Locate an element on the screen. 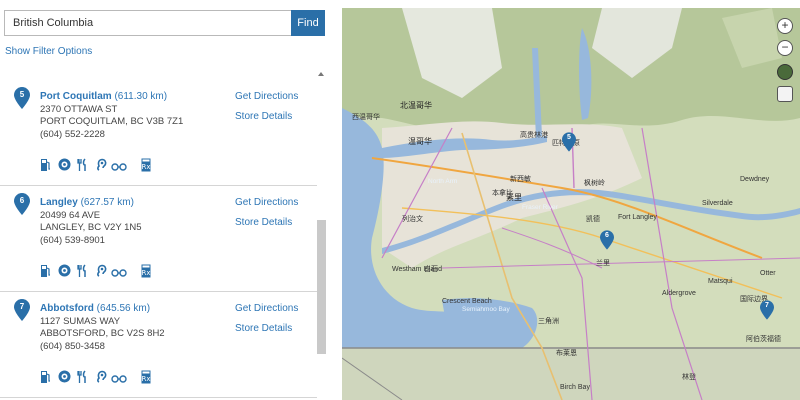 The height and width of the screenshot is (400, 800). map-place-label: 北温哥华 is located at coordinates (416, 105).